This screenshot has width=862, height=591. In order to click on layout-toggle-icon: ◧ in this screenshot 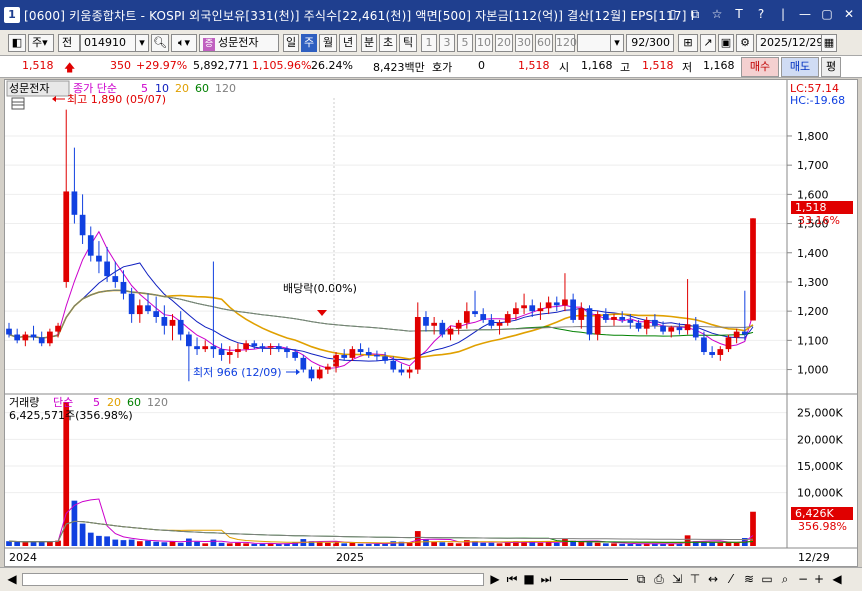, I will do `click(17, 43)`.